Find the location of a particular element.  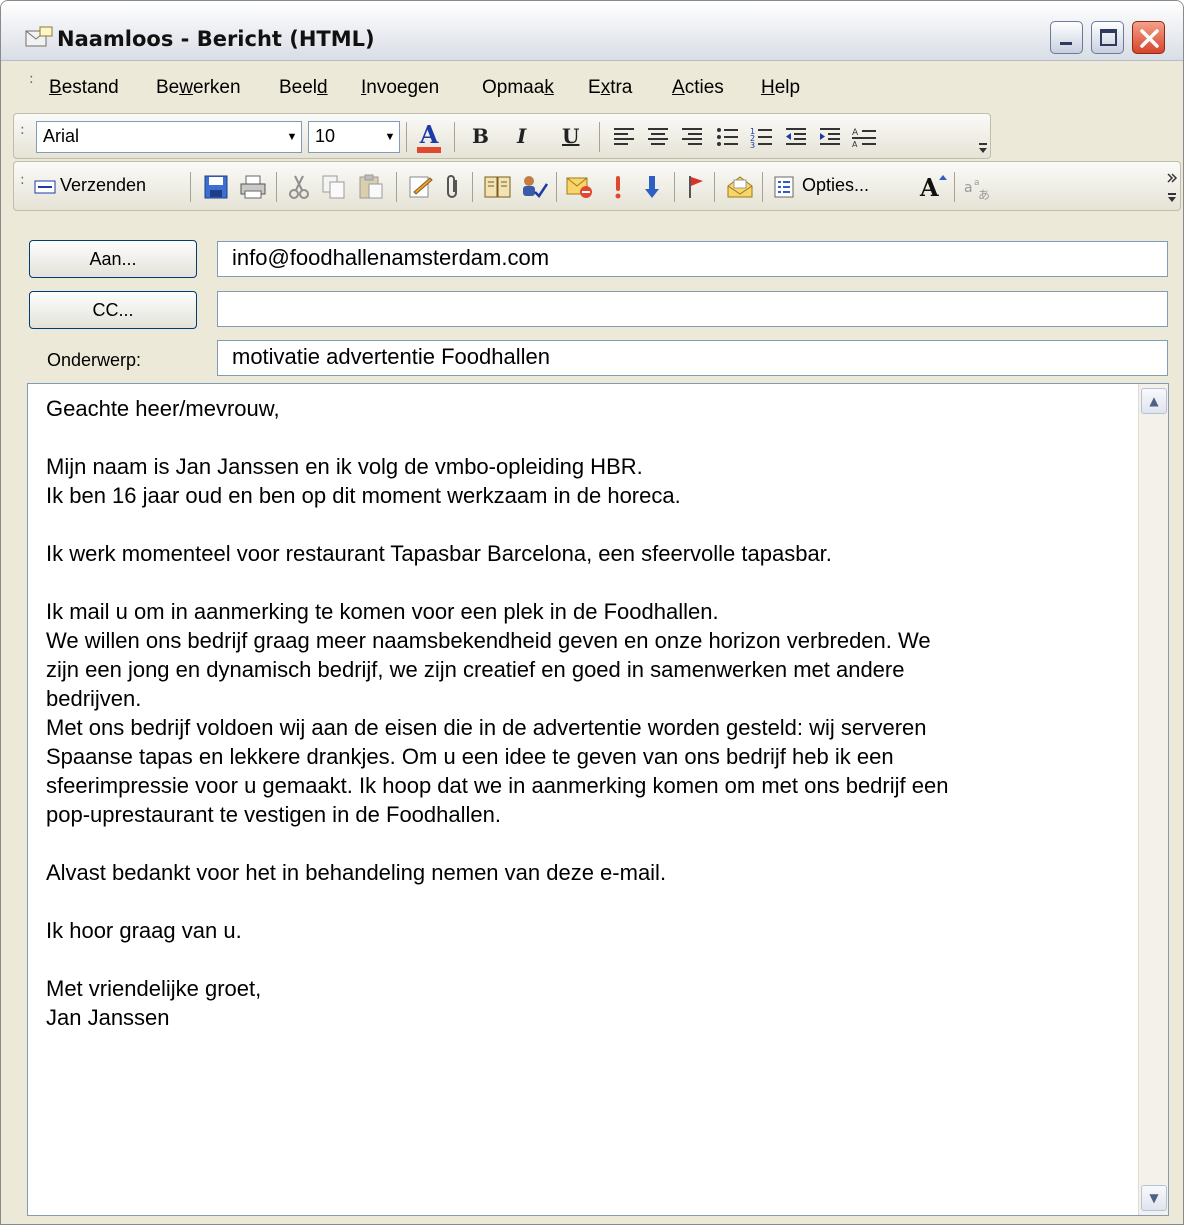

cut-icon is located at coordinates (299, 187).